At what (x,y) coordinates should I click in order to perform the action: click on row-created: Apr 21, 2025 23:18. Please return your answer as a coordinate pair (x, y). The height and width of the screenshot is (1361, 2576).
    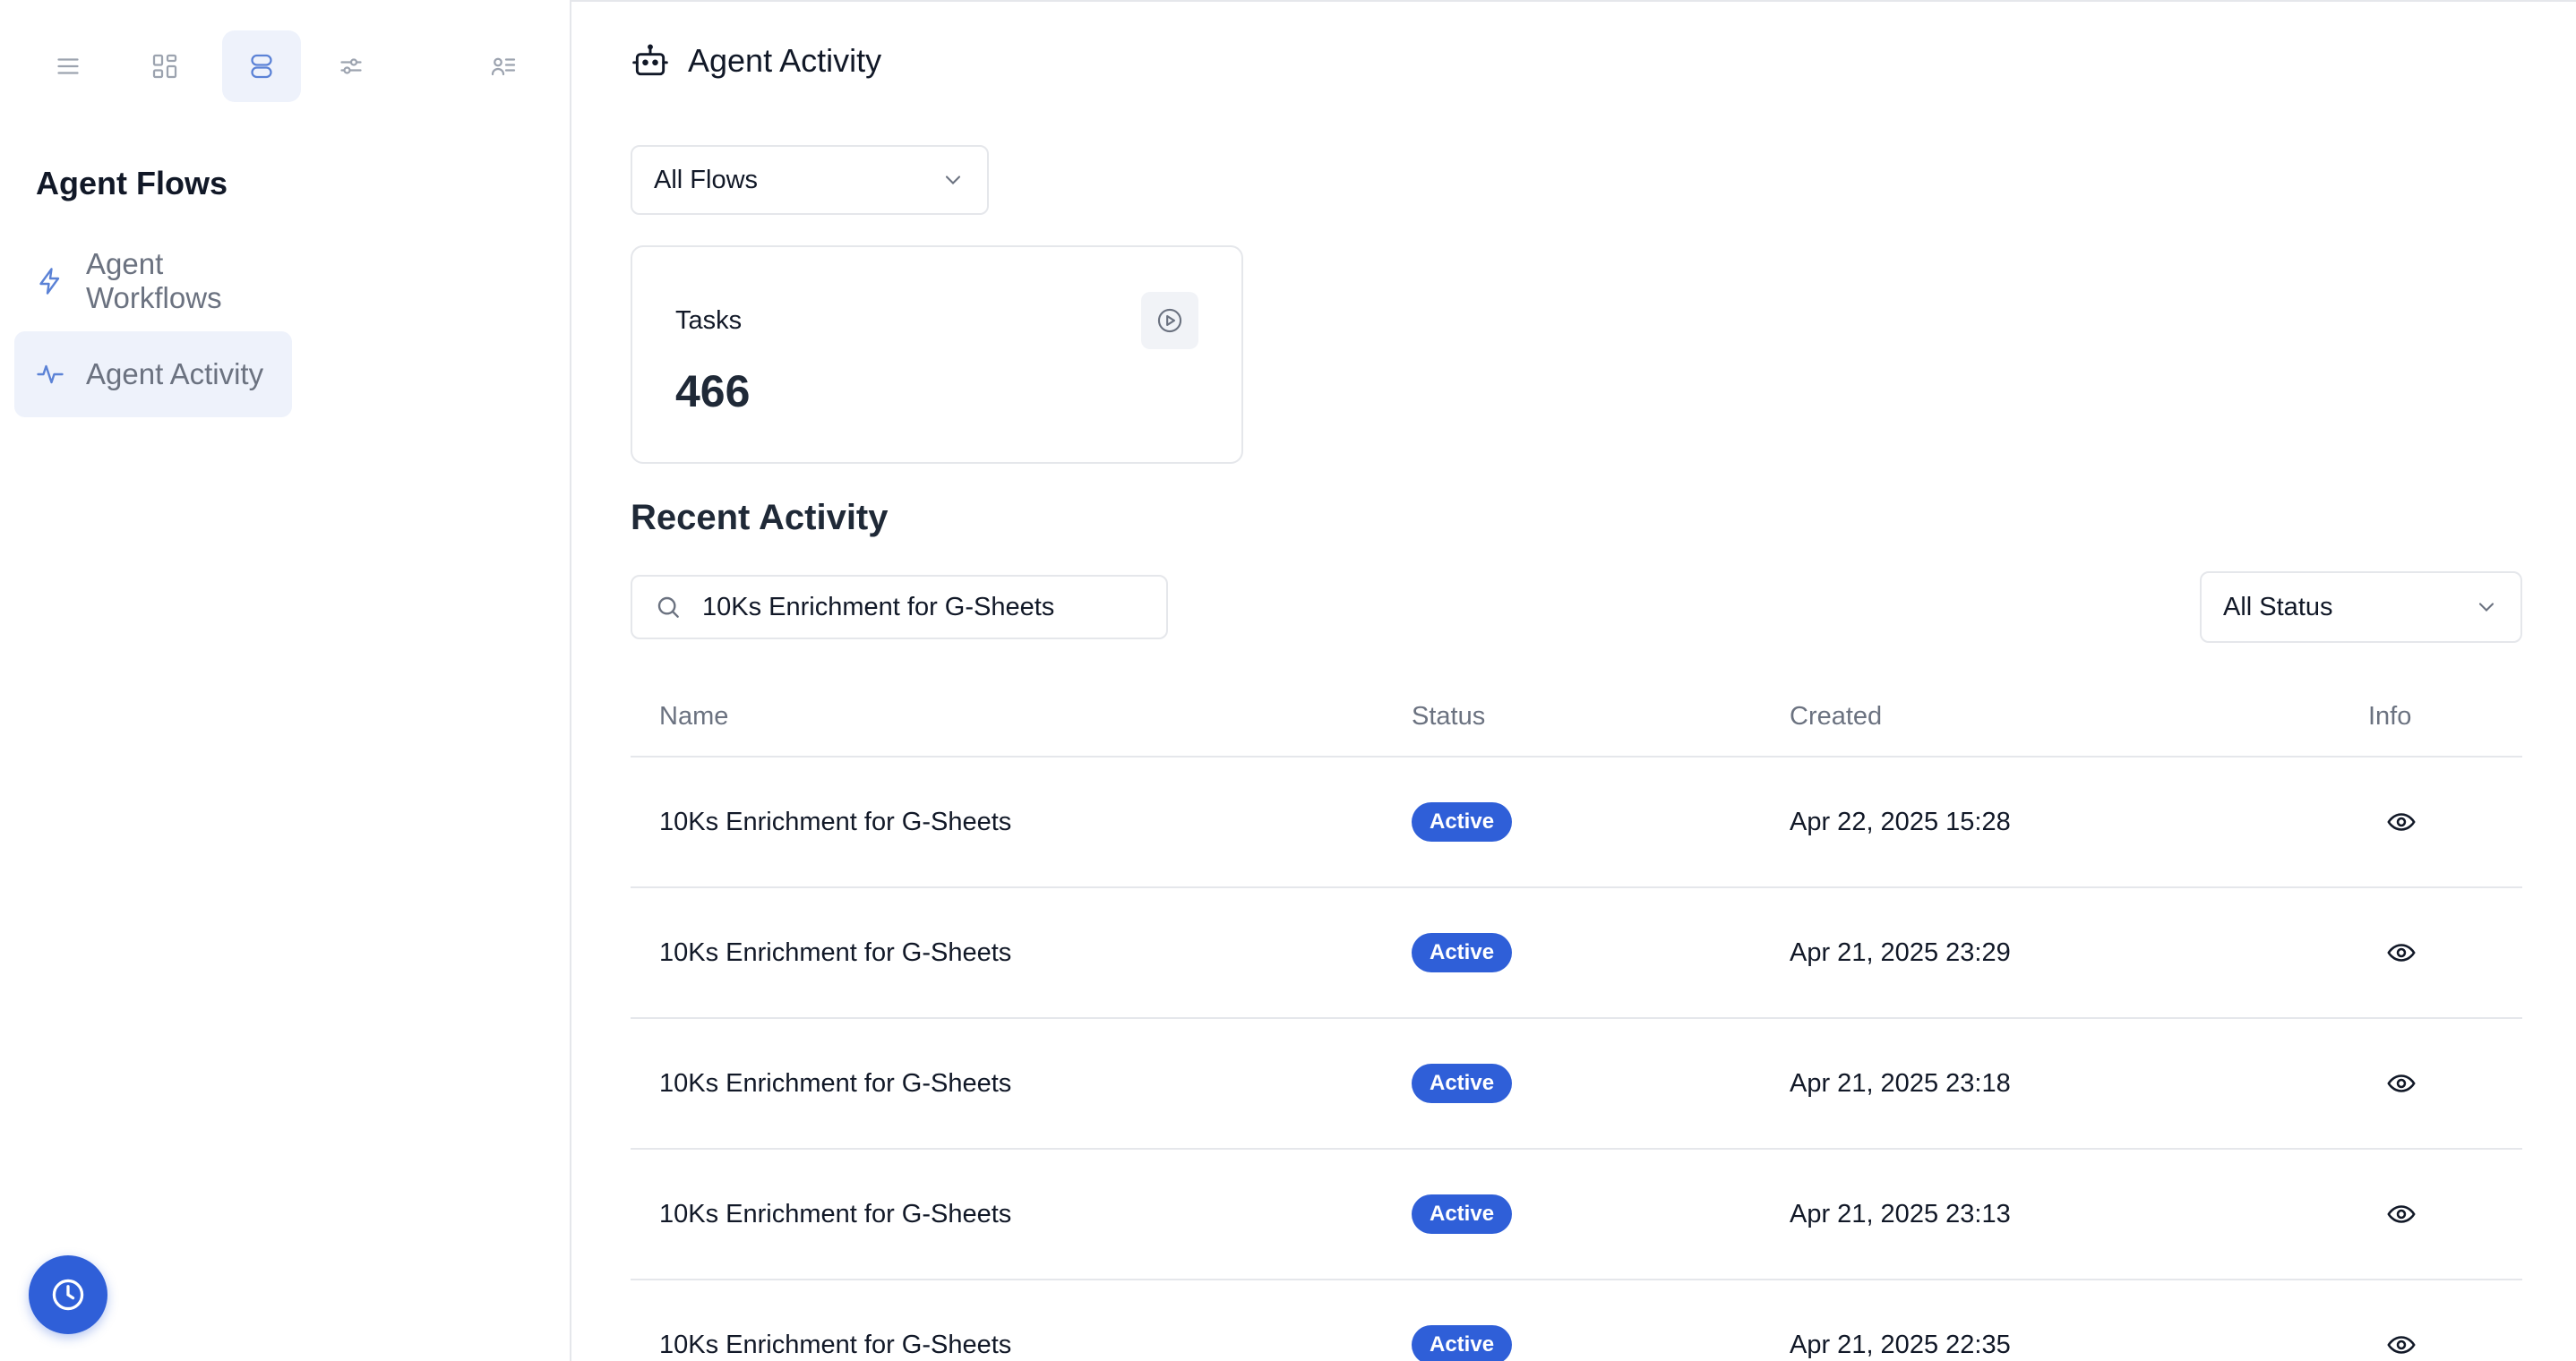
    Looking at the image, I should click on (1900, 1083).